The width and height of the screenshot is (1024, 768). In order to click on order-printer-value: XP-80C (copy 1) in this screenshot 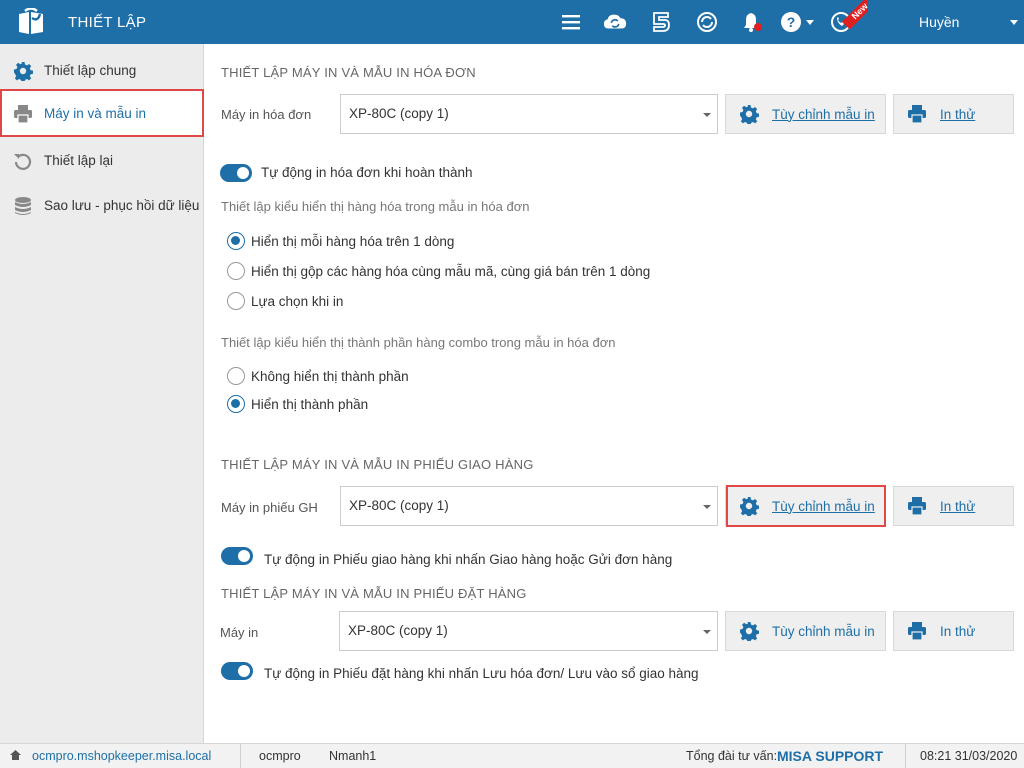, I will do `click(398, 630)`.